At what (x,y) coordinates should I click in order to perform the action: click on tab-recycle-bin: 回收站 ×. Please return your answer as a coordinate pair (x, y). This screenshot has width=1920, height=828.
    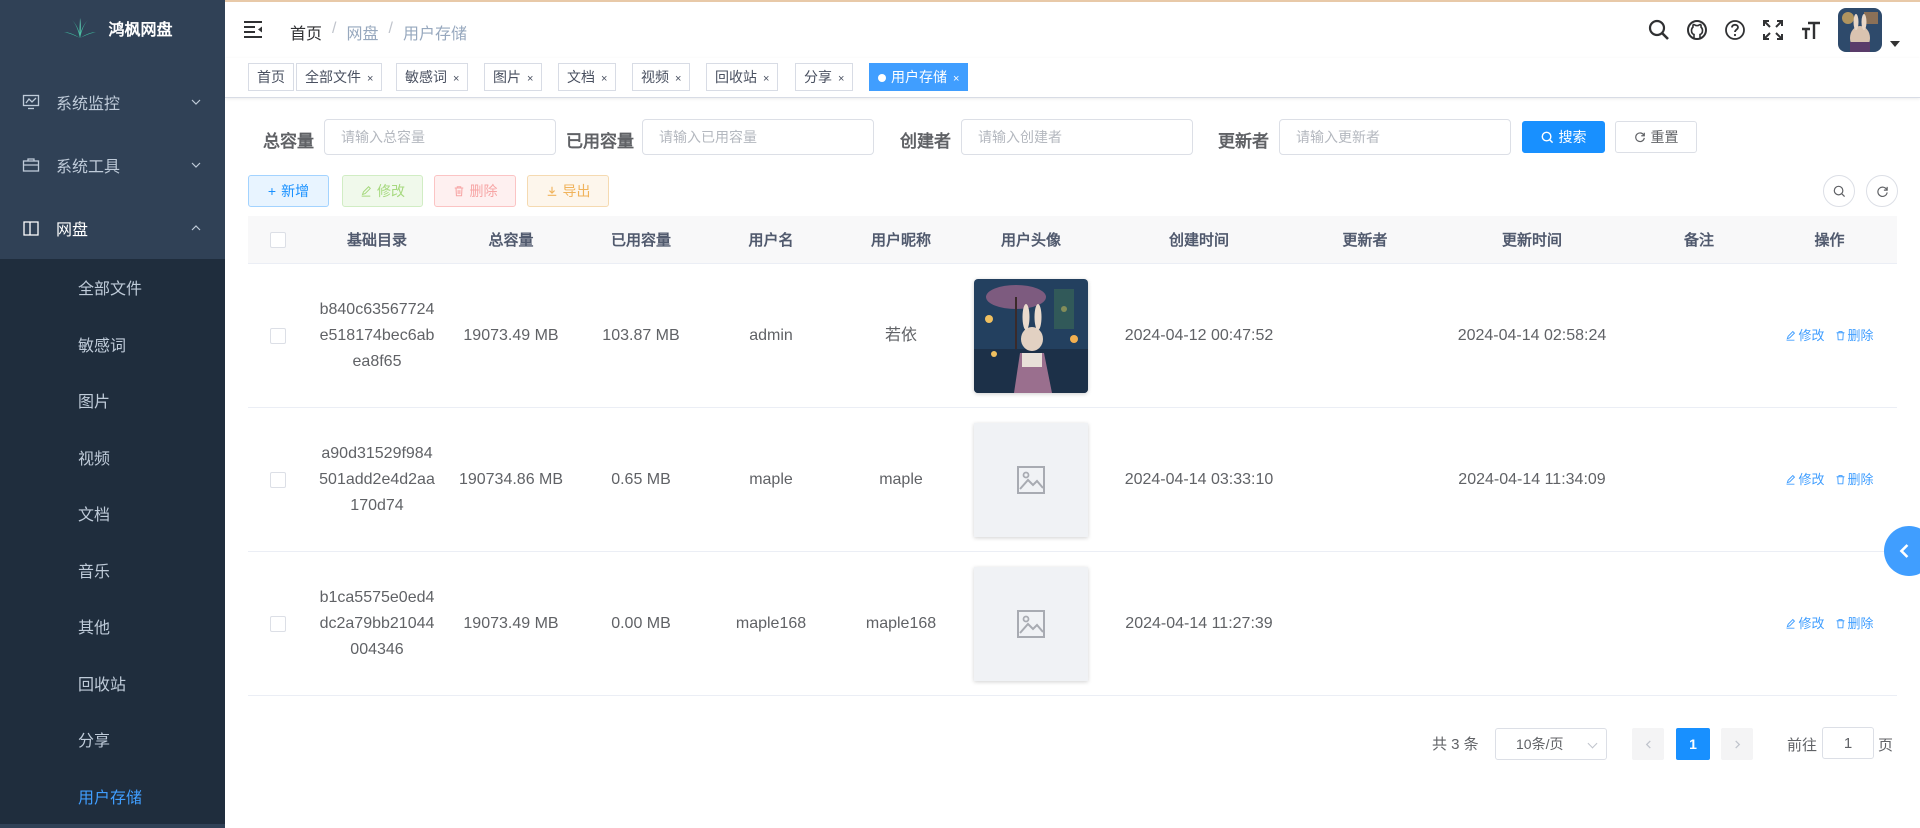
    Looking at the image, I should click on (742, 77).